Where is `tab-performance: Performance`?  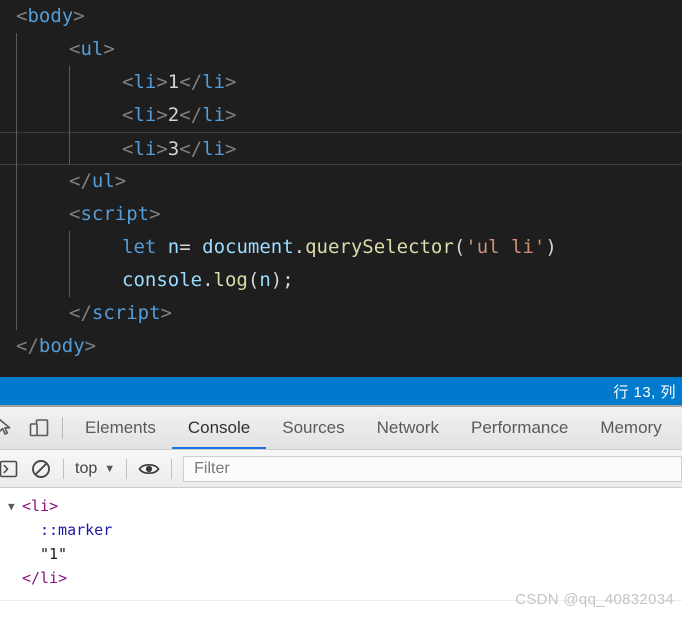 tab-performance: Performance is located at coordinates (519, 428).